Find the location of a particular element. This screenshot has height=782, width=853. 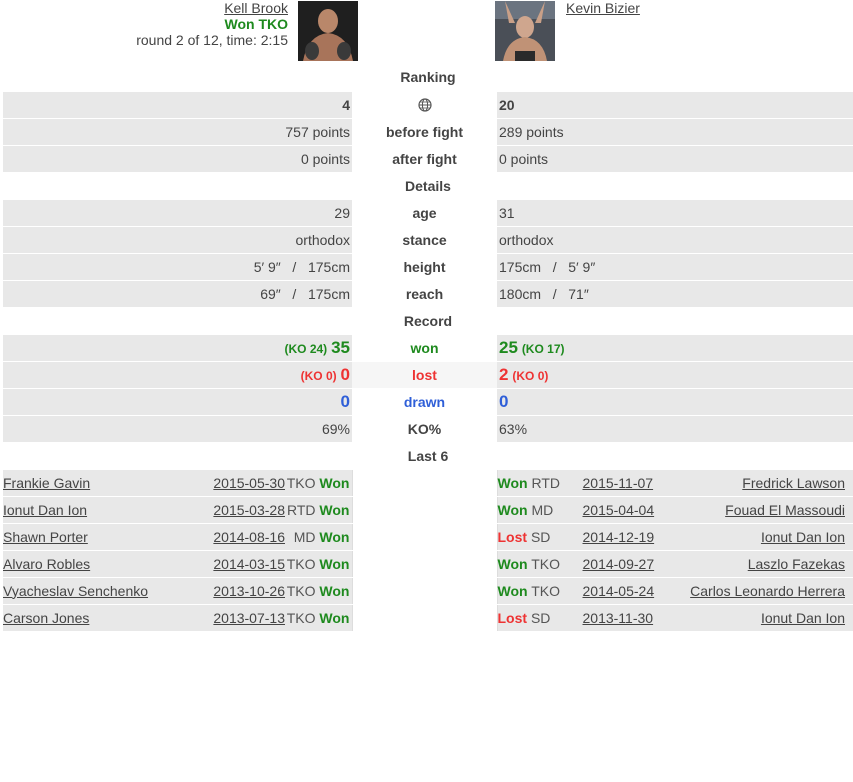

fighter-a-rank: 4 is located at coordinates (346, 104).